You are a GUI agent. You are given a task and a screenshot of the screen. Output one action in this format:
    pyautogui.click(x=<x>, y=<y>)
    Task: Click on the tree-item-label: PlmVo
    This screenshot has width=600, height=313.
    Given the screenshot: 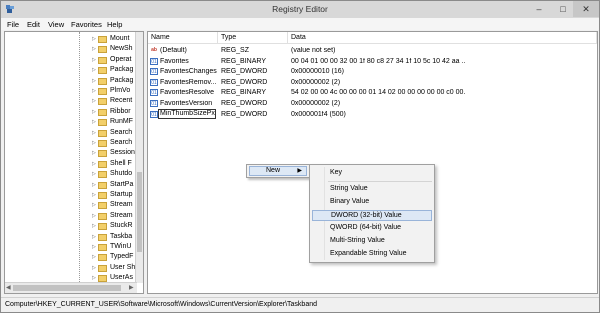 What is the action you would take?
    pyautogui.click(x=120, y=90)
    